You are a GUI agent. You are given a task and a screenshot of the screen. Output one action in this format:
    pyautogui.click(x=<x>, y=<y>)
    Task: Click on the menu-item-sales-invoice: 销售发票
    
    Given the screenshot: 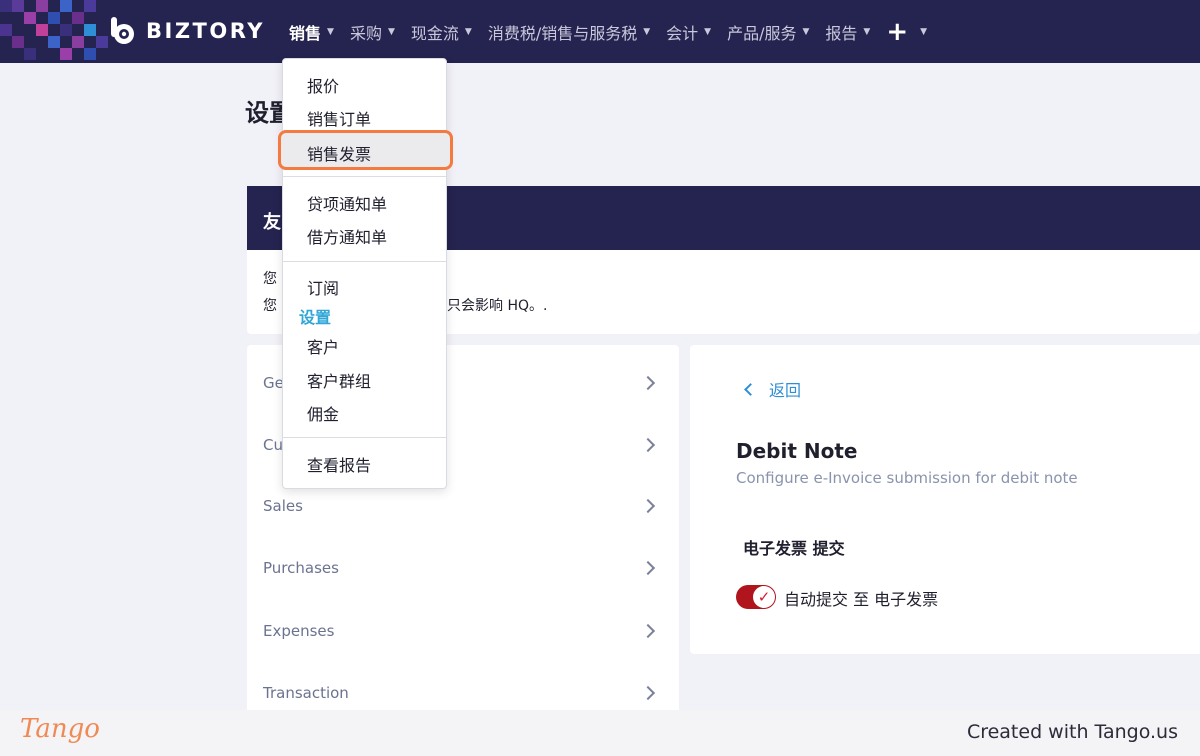 What is the action you would take?
    pyautogui.click(x=365, y=150)
    